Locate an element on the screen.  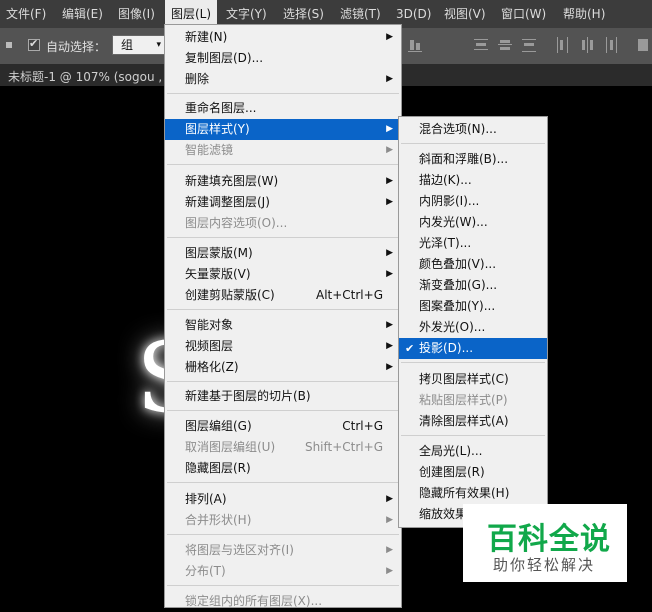
menu-item-delete: 删除 ▶ is located at coordinates (283, 79).